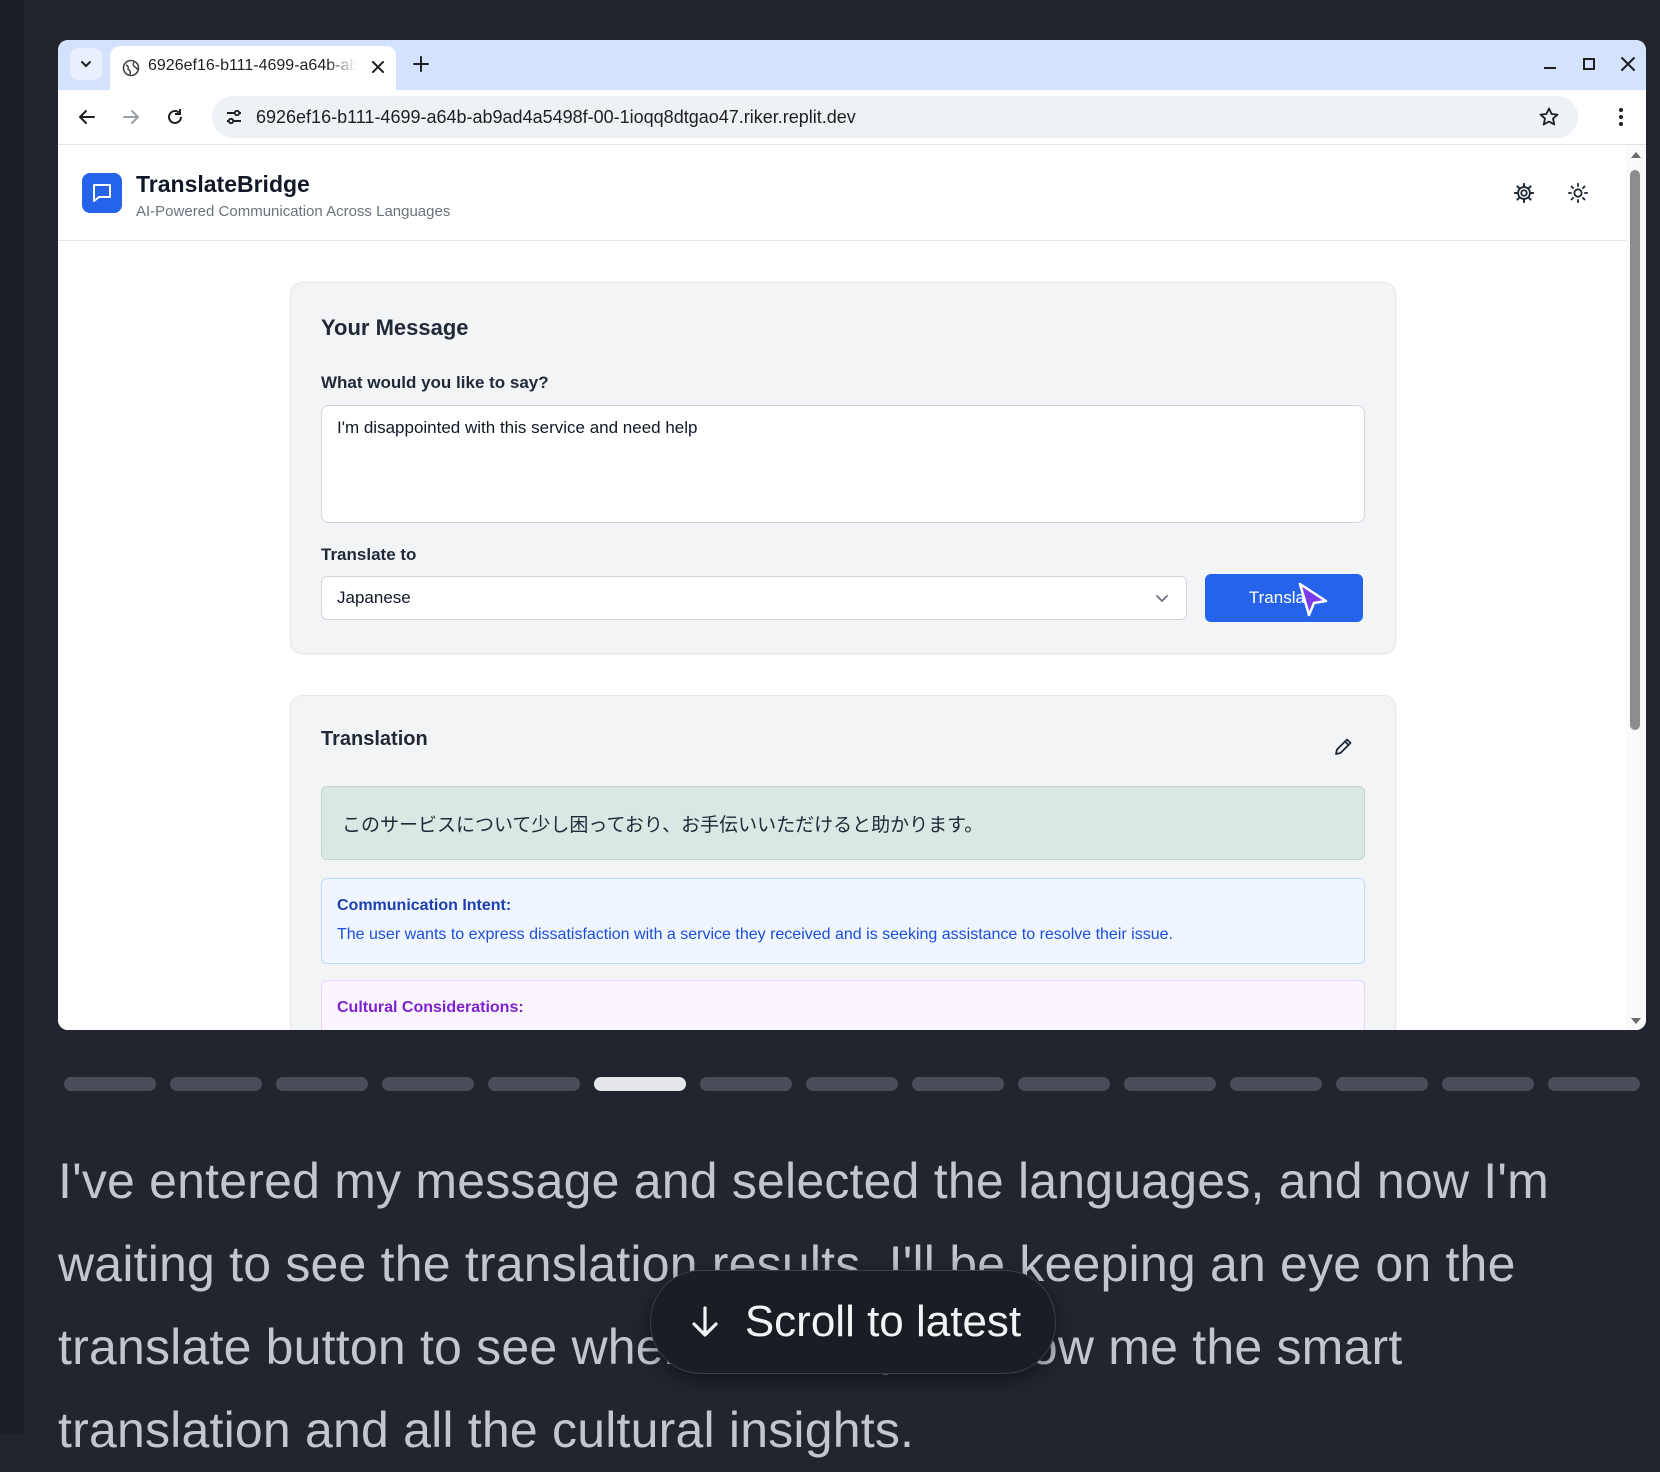 The width and height of the screenshot is (1660, 1472). Describe the element at coordinates (1313, 599) in the screenshot. I see `mouse-cursor-icon` at that location.